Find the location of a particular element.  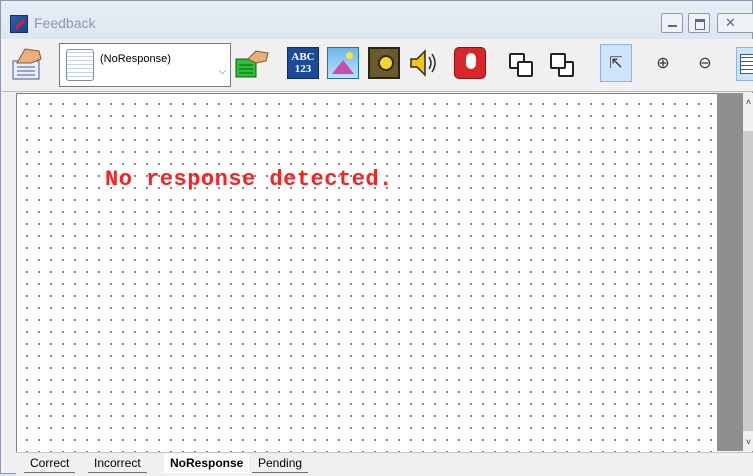

cursor-arrow-icon: ⇱ is located at coordinates (616, 63).